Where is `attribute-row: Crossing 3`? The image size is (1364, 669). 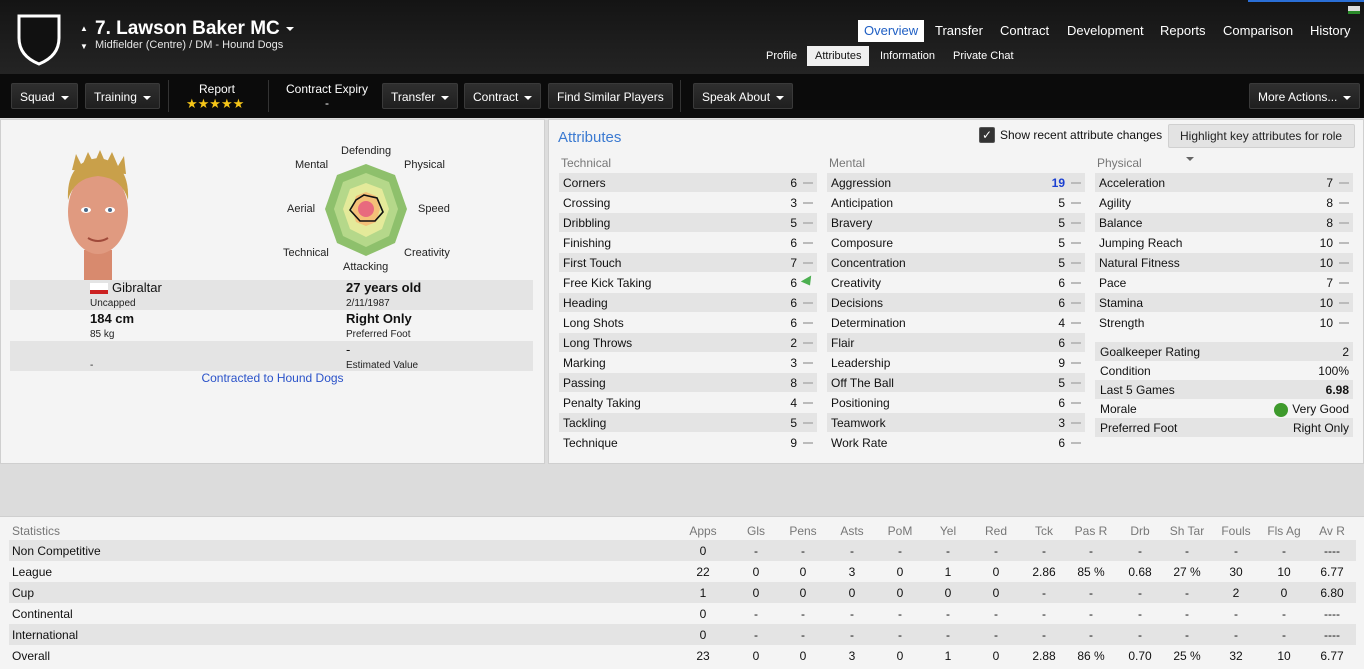
attribute-row: Crossing 3 is located at coordinates (688, 202).